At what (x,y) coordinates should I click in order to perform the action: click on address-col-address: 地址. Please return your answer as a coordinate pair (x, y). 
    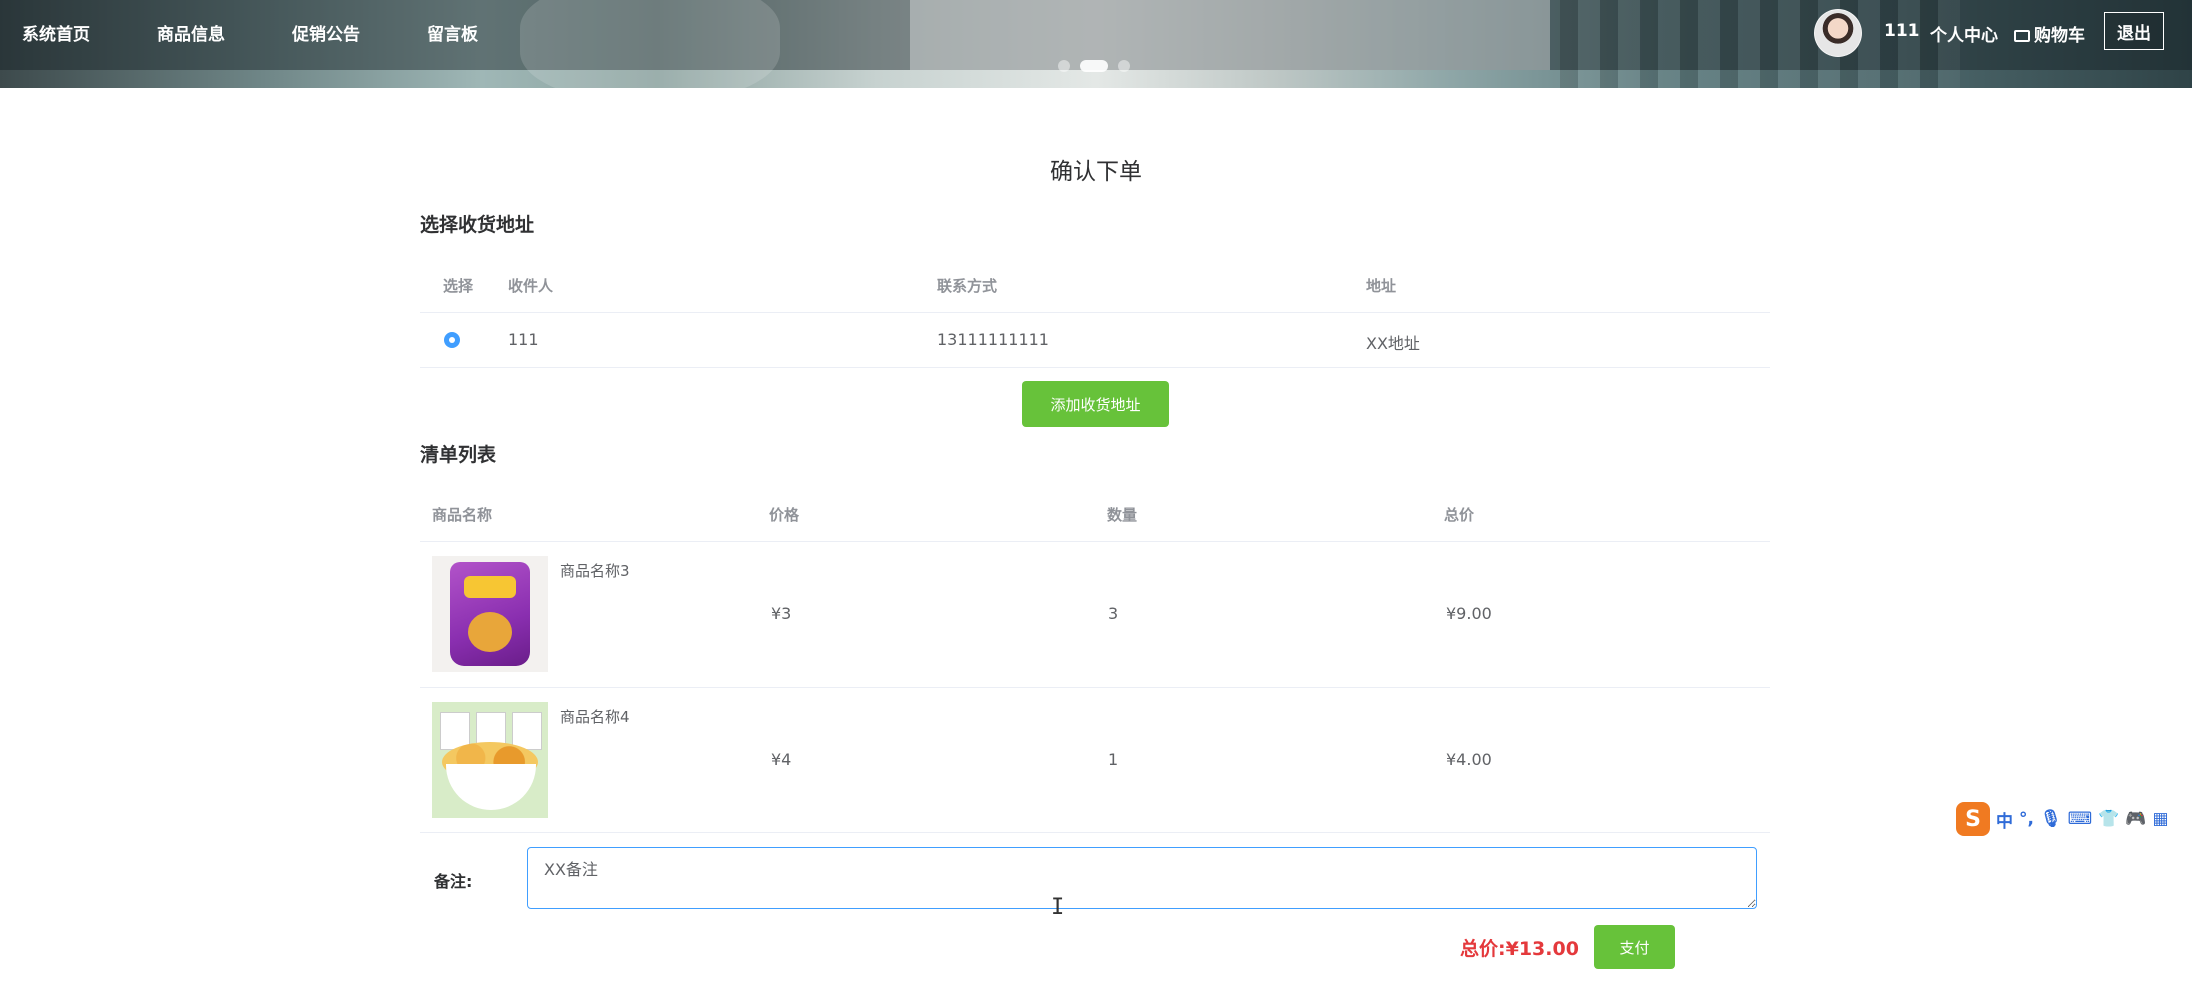
    Looking at the image, I should click on (1381, 286).